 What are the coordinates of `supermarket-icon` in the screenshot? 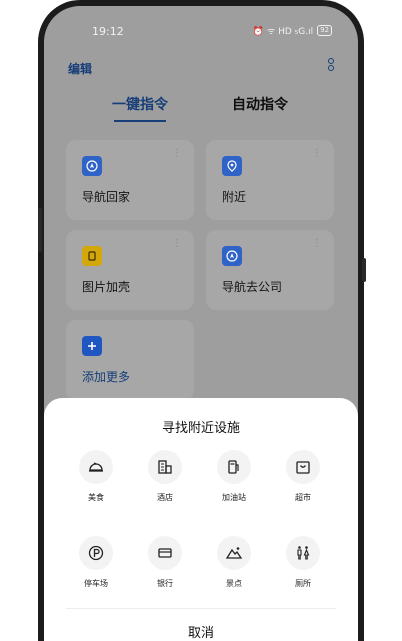 It's located at (303, 467).